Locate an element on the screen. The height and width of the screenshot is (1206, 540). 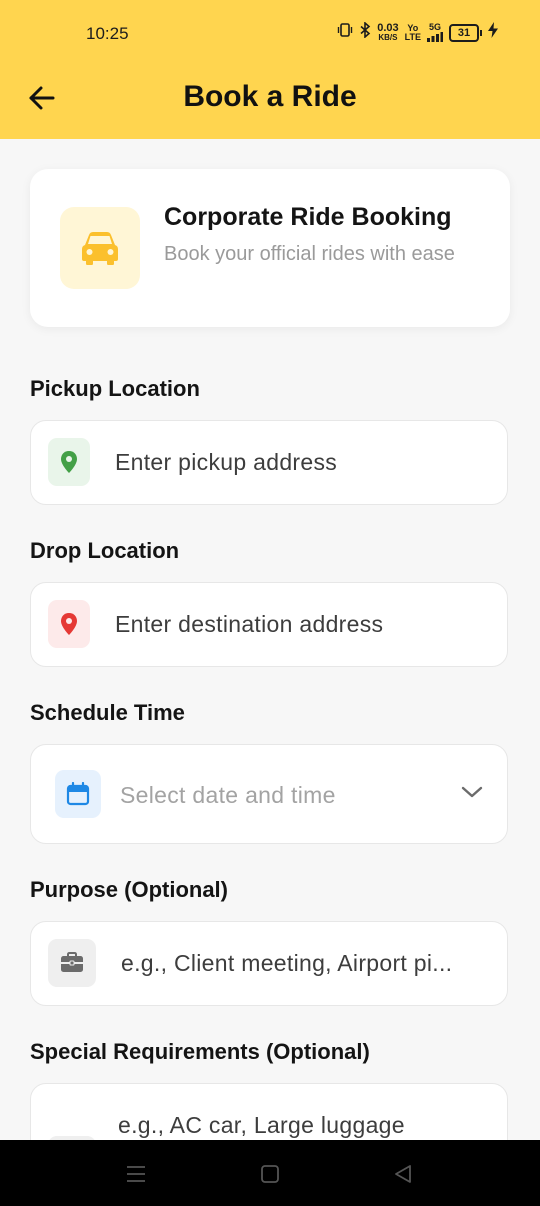
special-requirements-label: Special Requirements (Optional) is located at coordinates (200, 1051).